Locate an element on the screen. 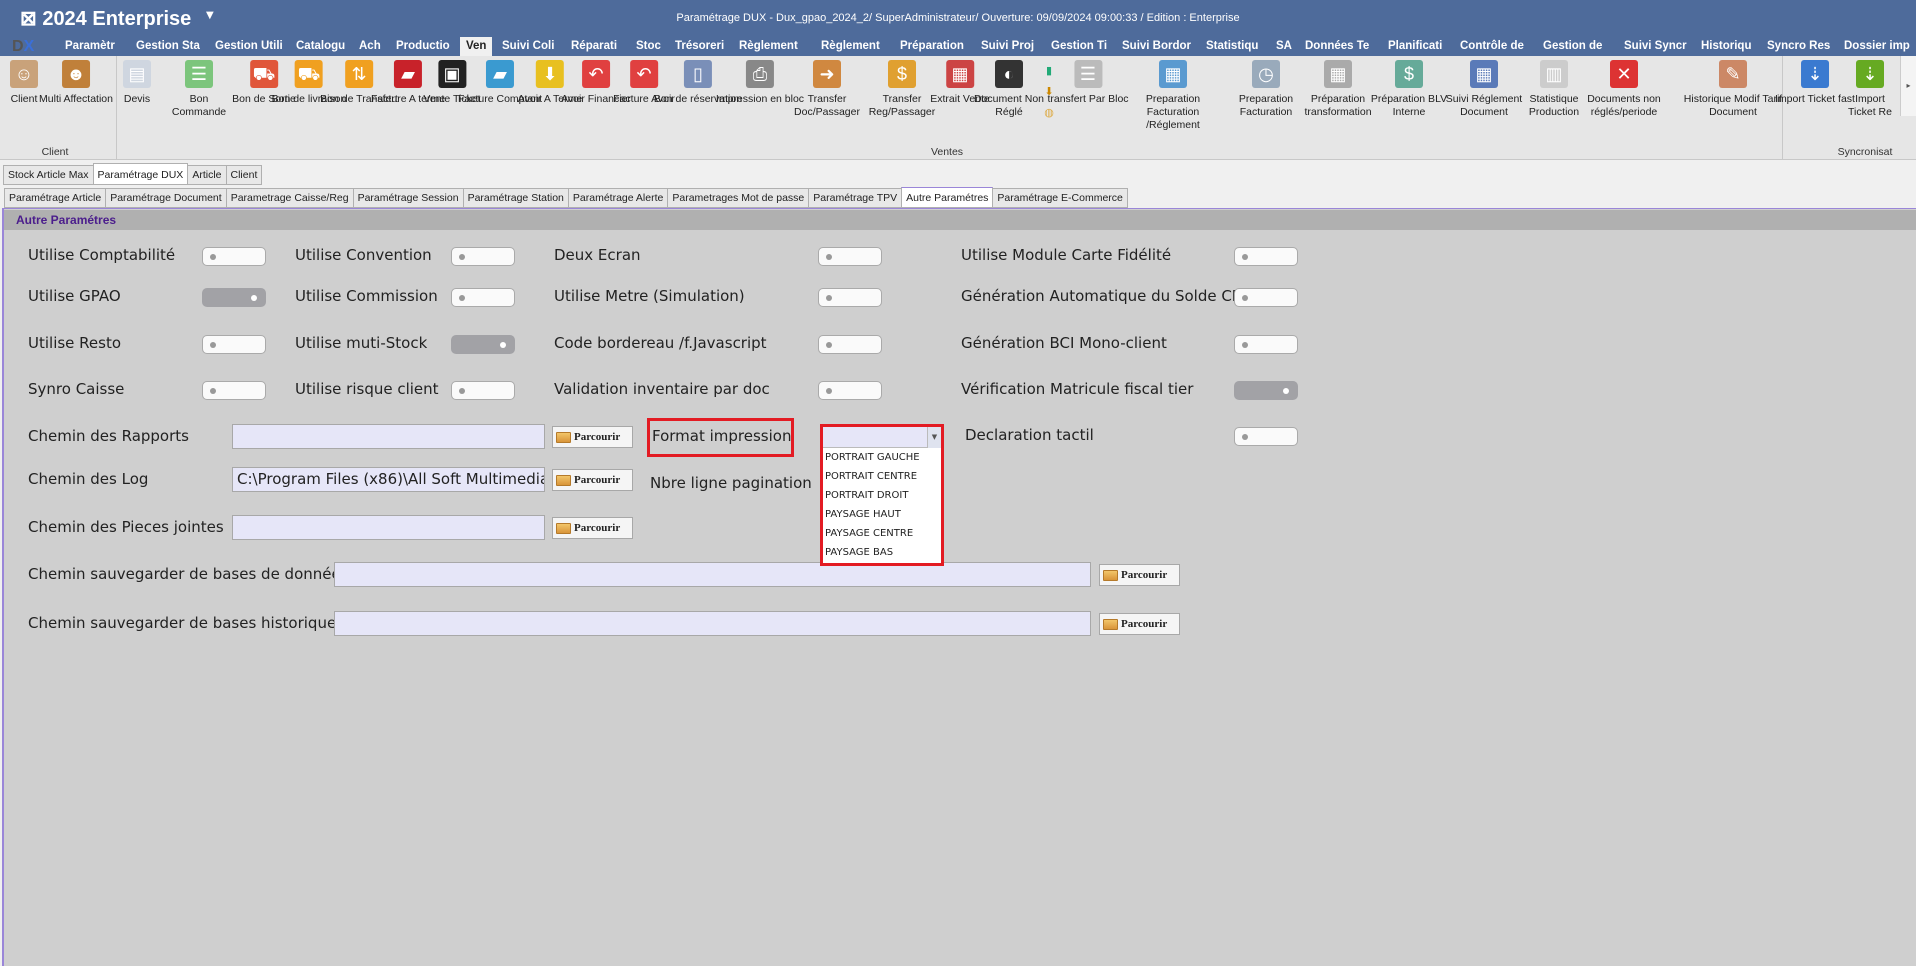 This screenshot has width=1916, height=966. menu-item: Suivi Coli is located at coordinates (528, 46).